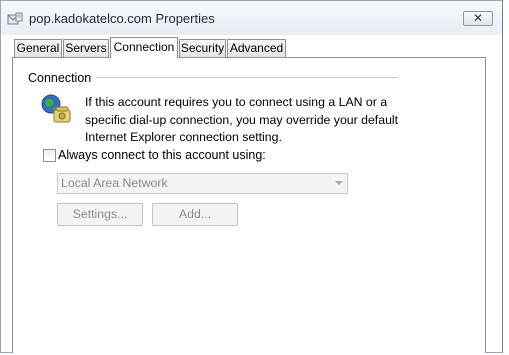  Describe the element at coordinates (247, 77) in the screenshot. I see `group-divider` at that location.